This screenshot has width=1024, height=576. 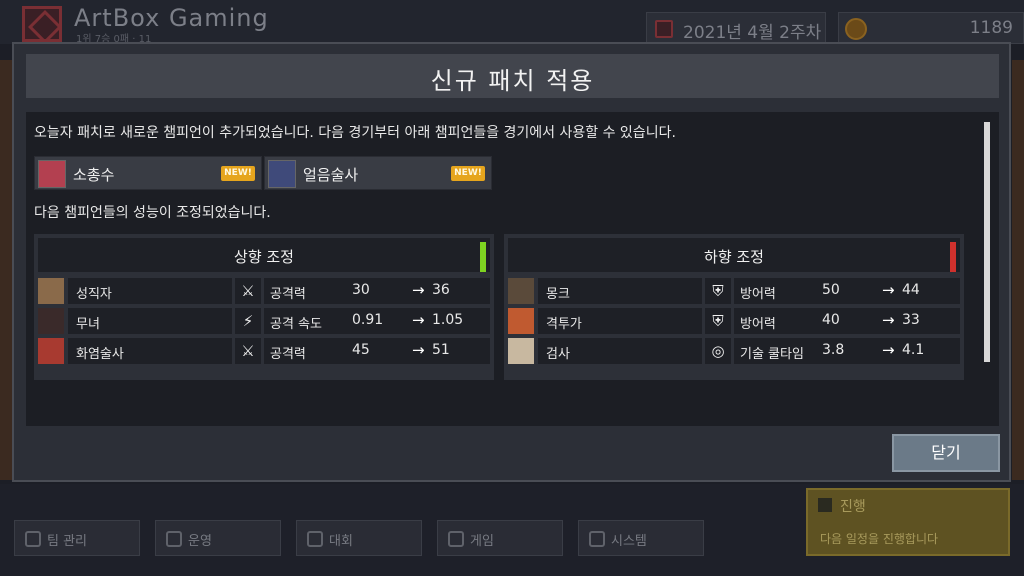 What do you see at coordinates (856, 29) in the screenshot?
I see `coin-icon` at bounding box center [856, 29].